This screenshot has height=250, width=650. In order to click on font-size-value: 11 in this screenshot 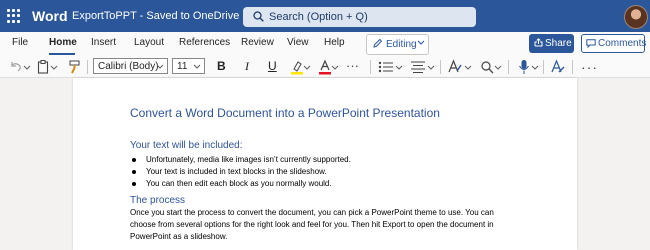, I will do `click(182, 66)`.